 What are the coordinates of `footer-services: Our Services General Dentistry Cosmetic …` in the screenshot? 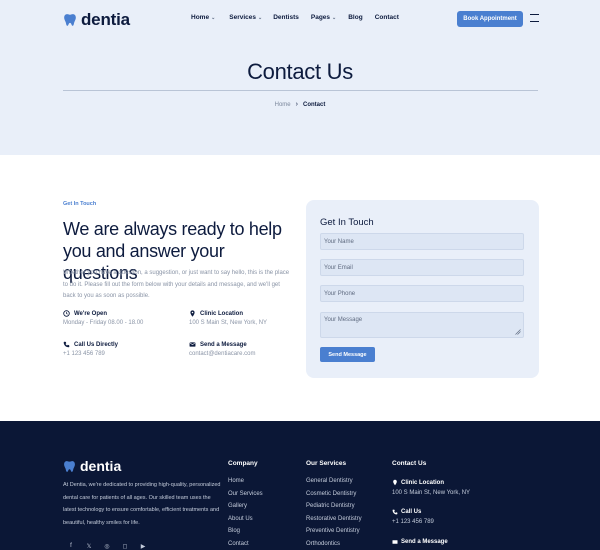 It's located at (334, 505).